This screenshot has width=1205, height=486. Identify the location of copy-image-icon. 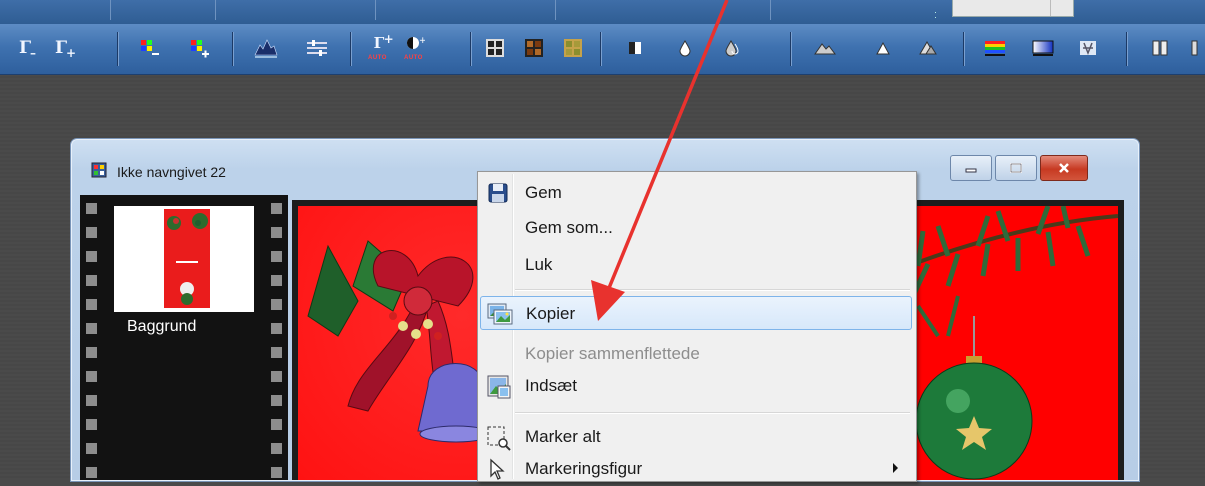
(500, 314).